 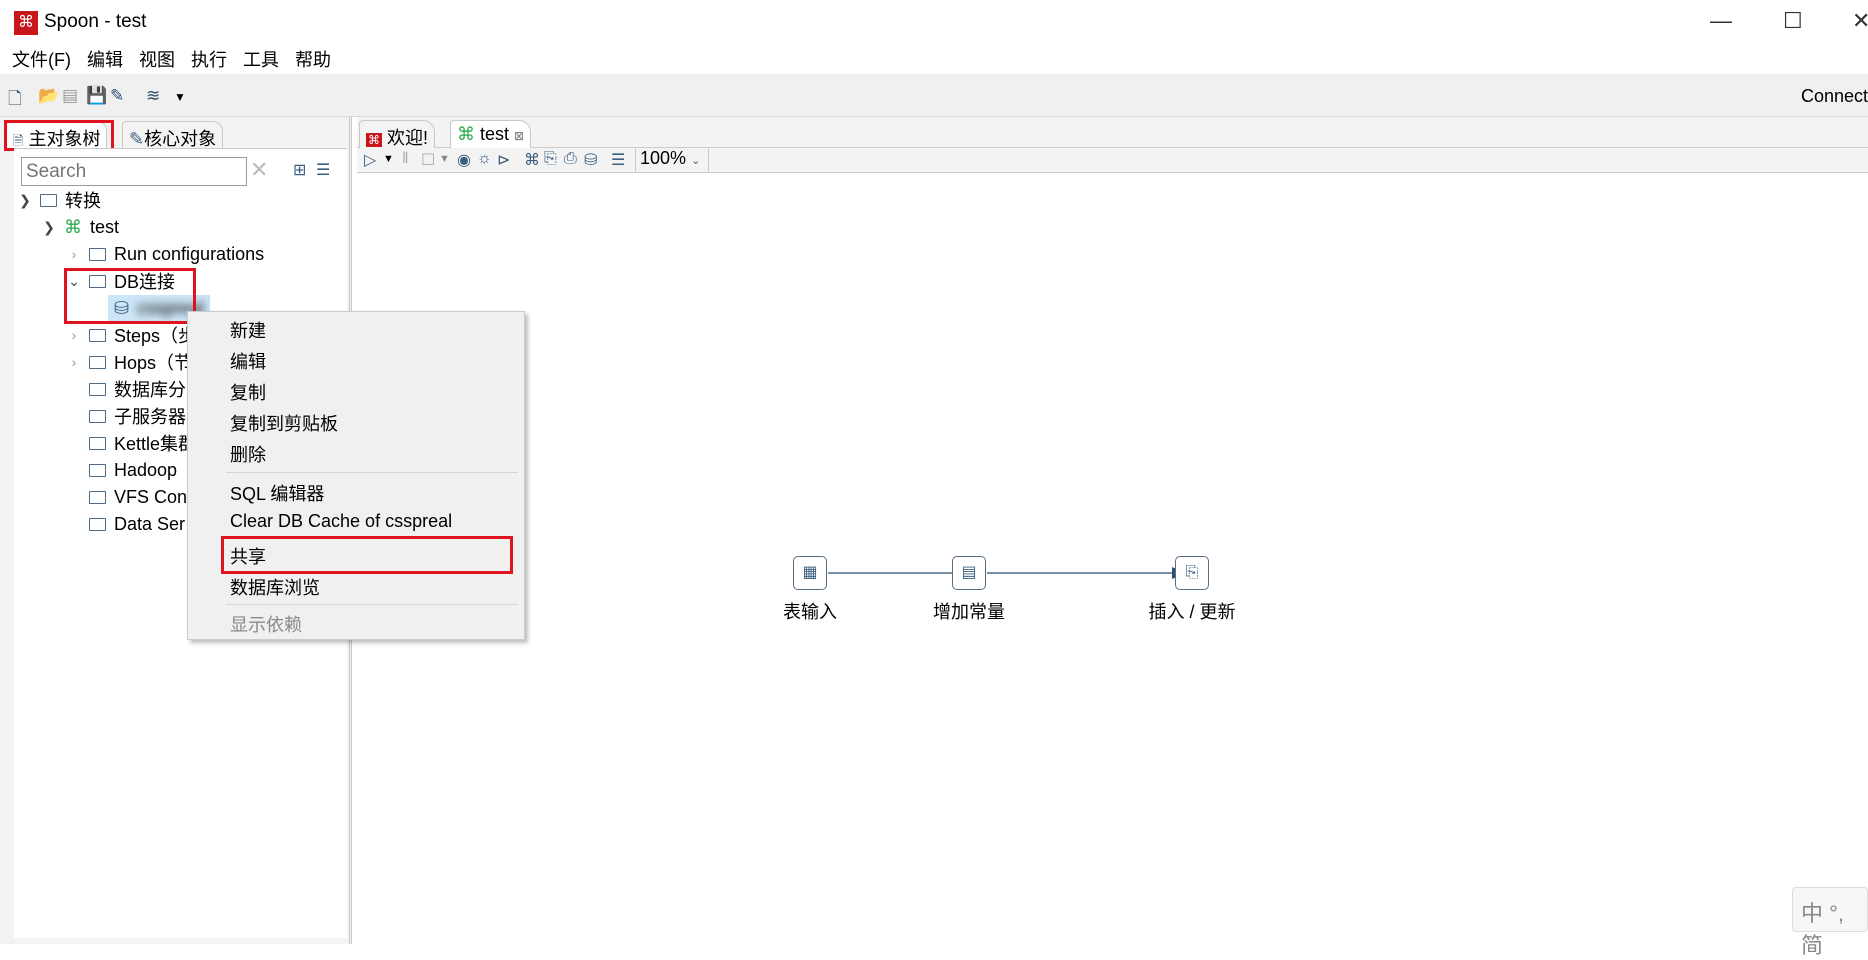 I want to click on tree-item-kettle-clusters: Kettle集群, so click(x=142, y=443).